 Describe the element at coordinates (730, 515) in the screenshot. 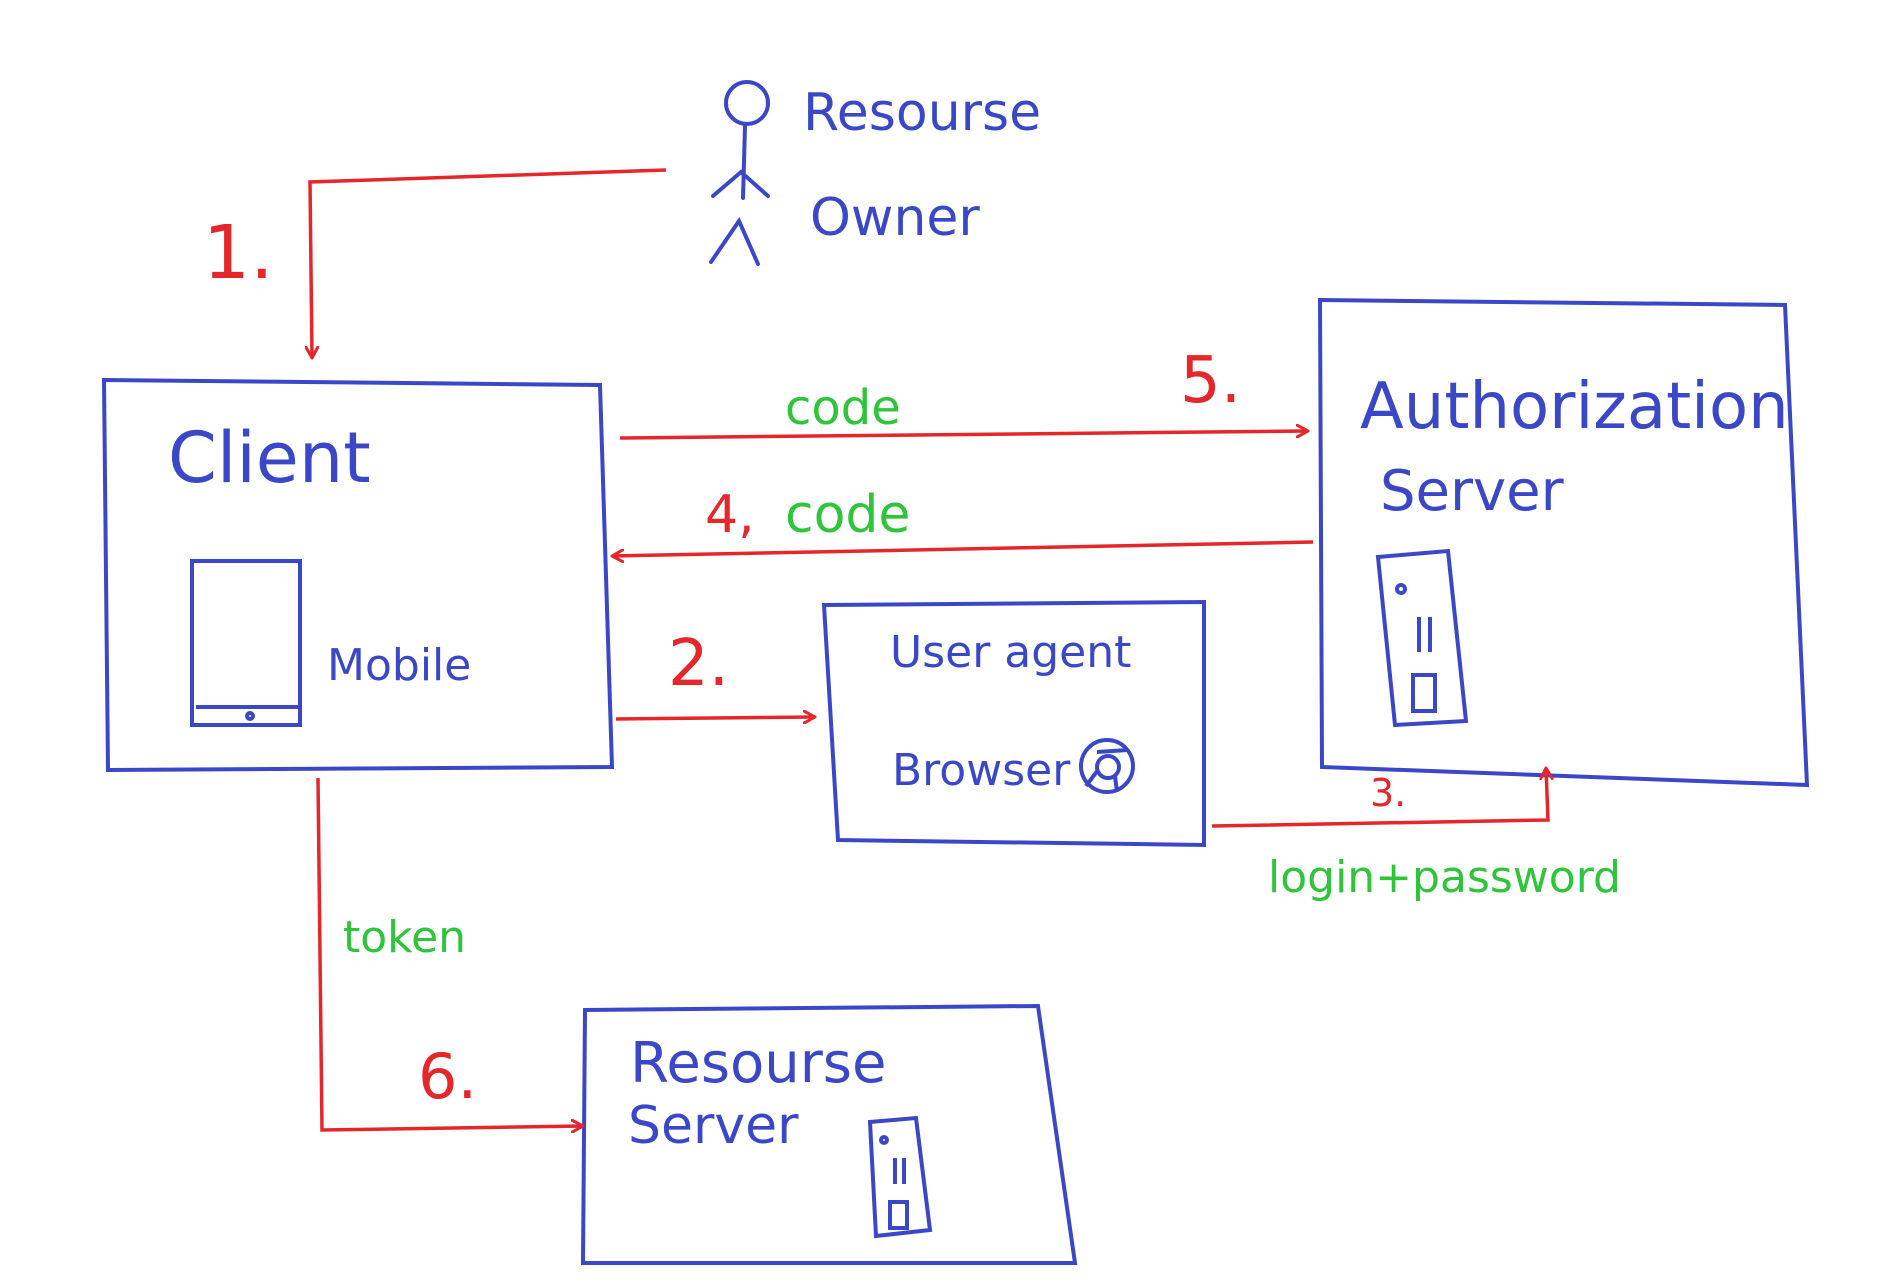

I see `step4-number: 4,` at that location.